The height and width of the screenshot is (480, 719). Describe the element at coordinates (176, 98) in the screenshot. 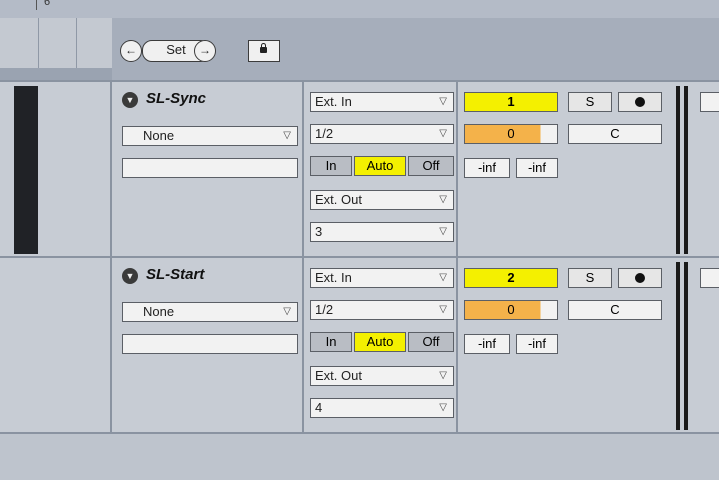

I see `track-name: SL-Sync` at that location.